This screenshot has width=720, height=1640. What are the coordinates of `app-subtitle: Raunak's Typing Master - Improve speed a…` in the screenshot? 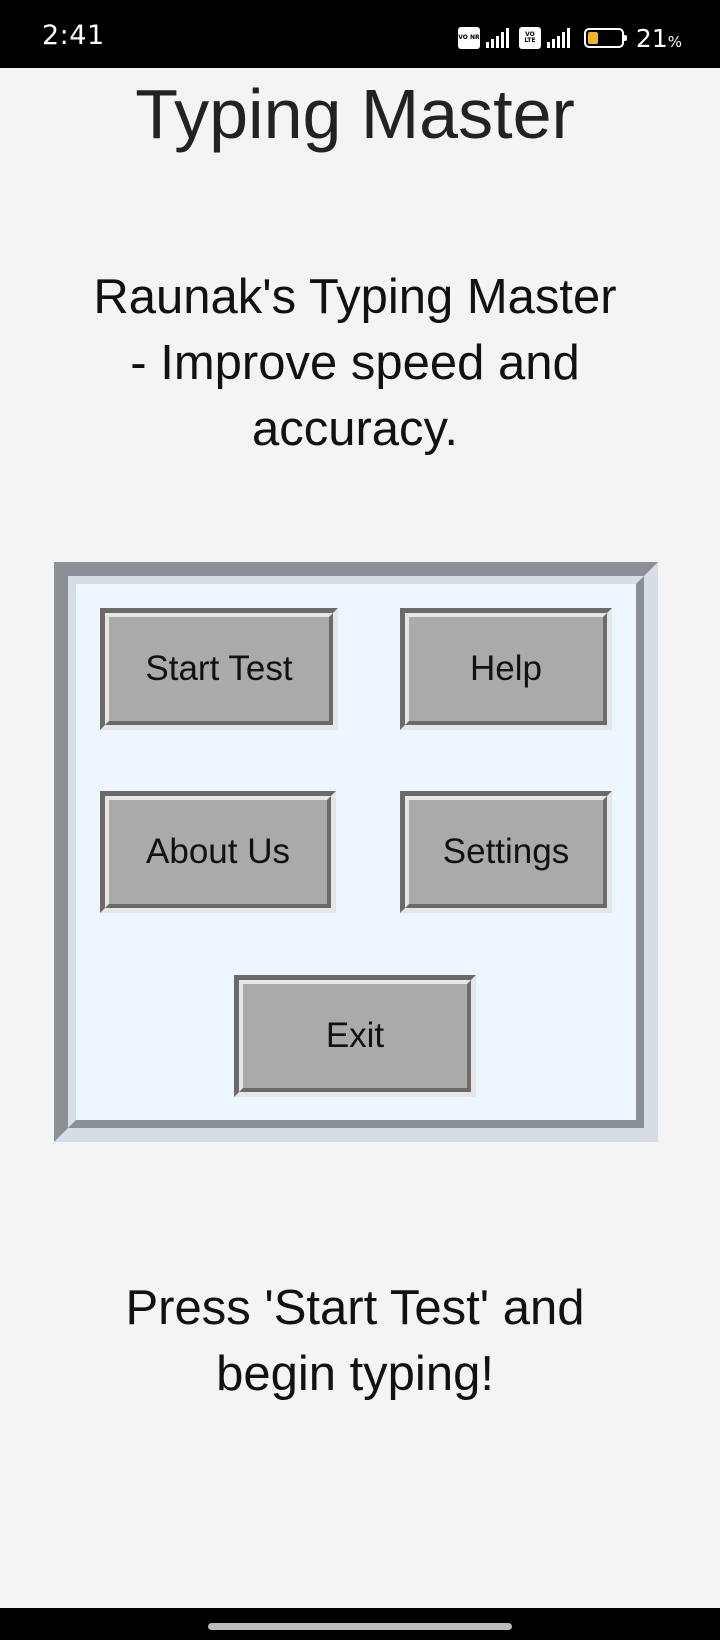 It's located at (355, 363).